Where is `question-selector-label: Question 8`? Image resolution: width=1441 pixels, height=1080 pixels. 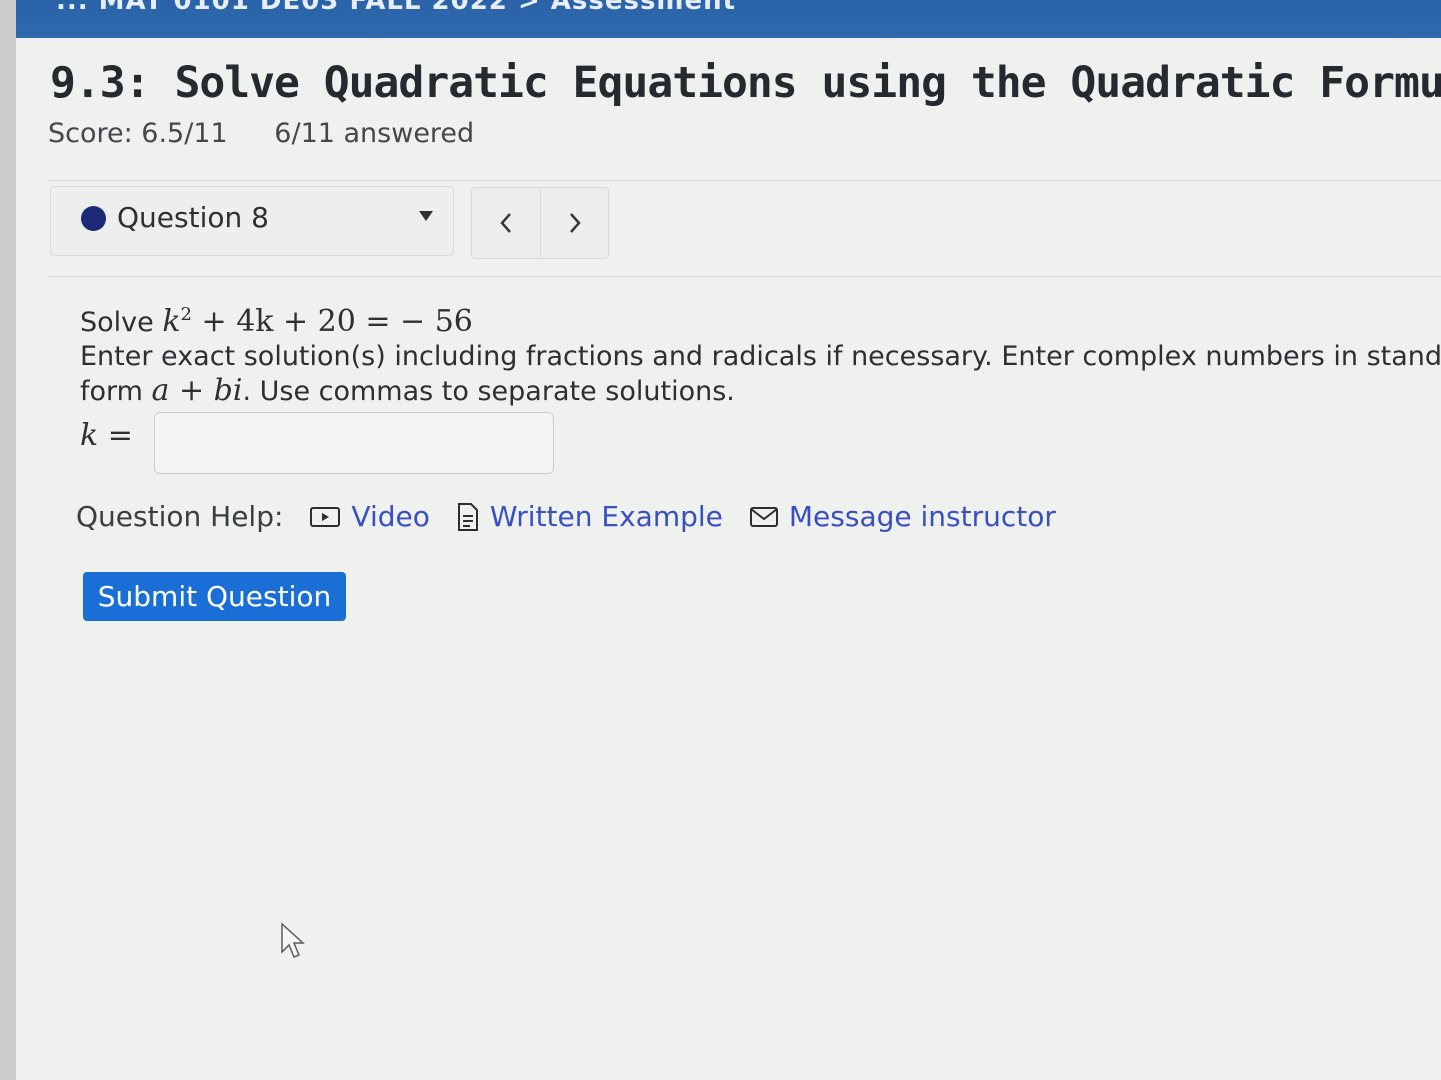 question-selector-label: Question 8 is located at coordinates (193, 217).